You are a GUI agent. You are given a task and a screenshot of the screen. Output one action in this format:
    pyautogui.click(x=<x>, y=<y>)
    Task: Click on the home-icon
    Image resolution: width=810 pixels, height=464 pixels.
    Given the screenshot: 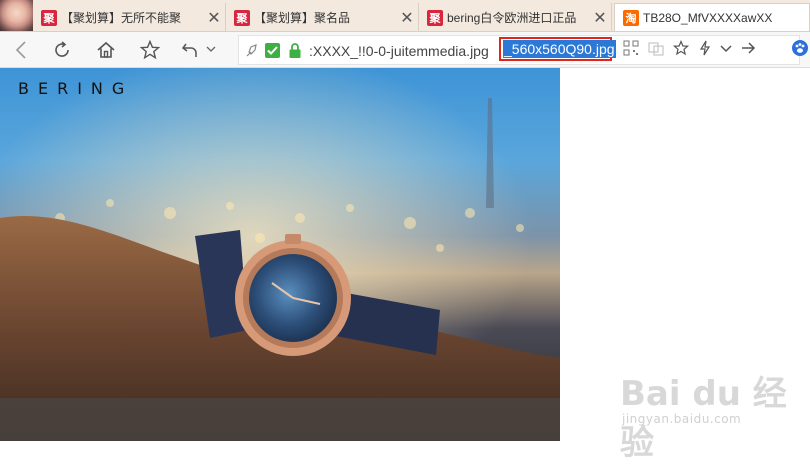 What is the action you would take?
    pyautogui.click(x=106, y=50)
    